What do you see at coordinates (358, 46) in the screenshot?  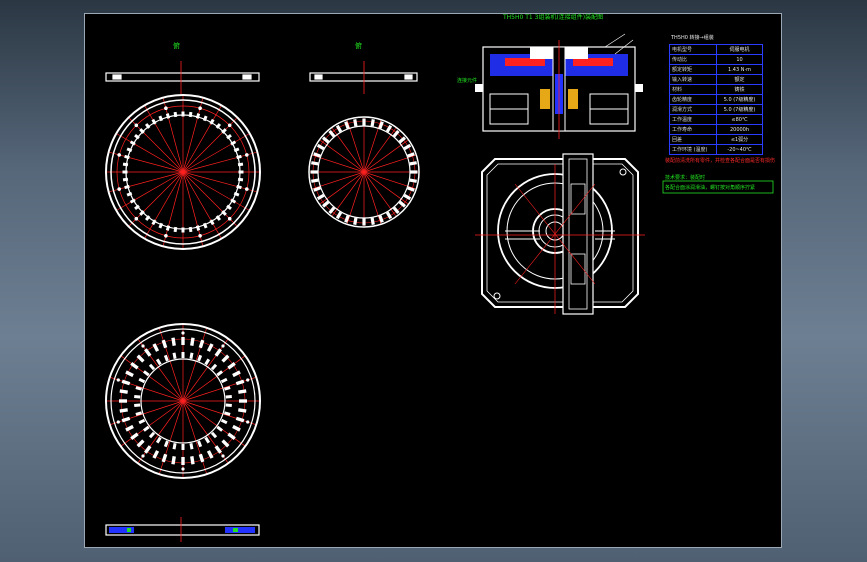 I see `view-b-label: 俯` at bounding box center [358, 46].